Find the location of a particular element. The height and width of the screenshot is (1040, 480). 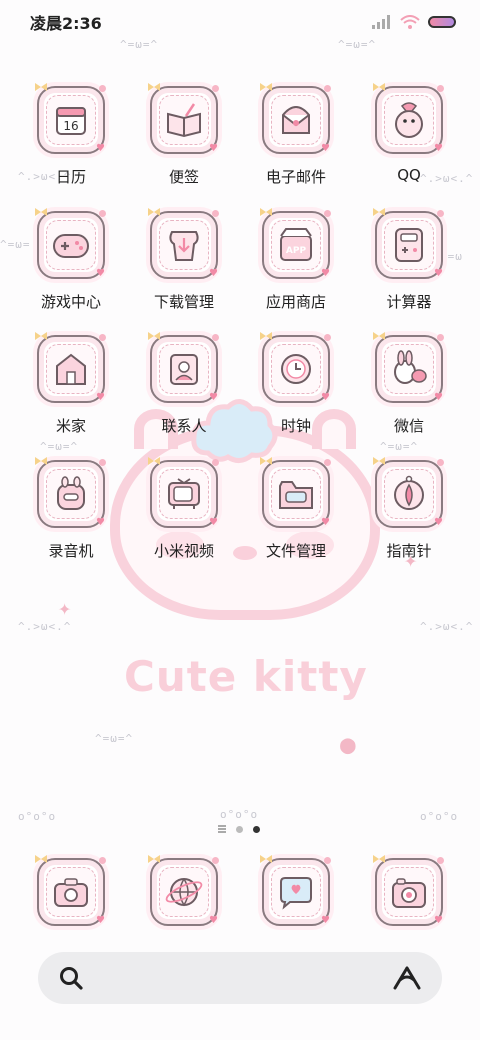

app-calculator: ♥ 计算器 is located at coordinates (409, 260).